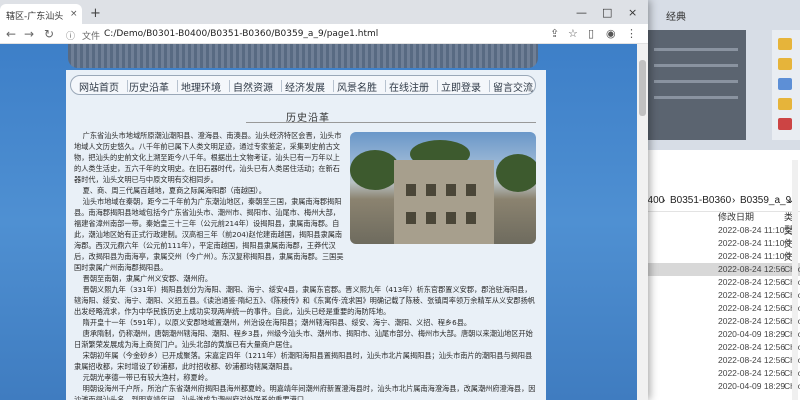 The image size is (800, 400). I want to click on nav-item-scenery: 风景名胜, so click(357, 86).